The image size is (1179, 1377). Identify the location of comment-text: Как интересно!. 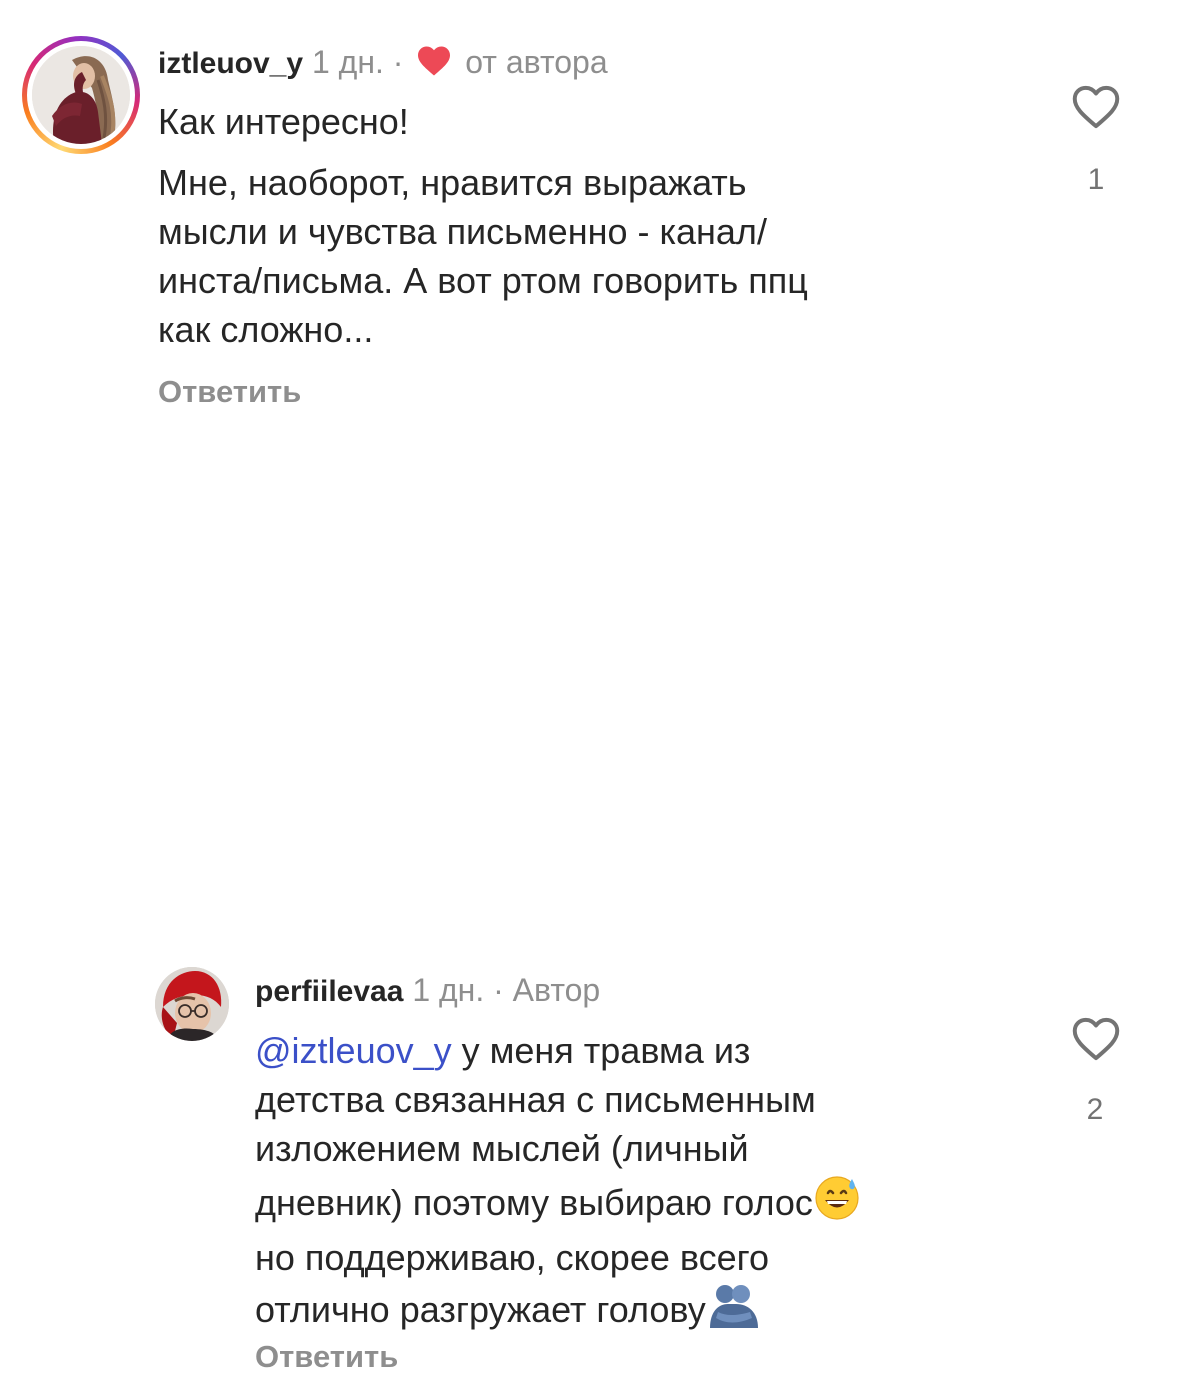
(588, 121).